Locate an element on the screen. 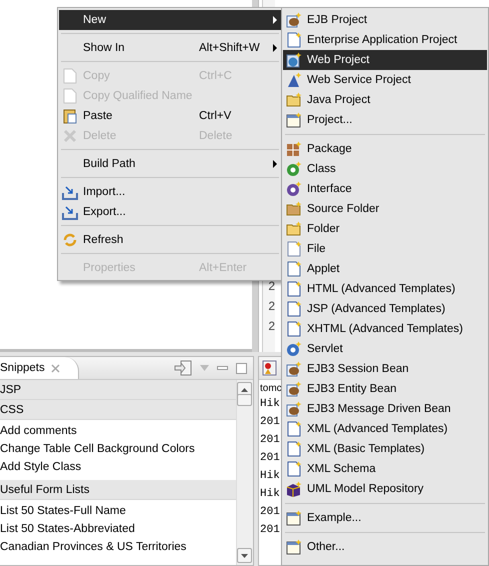 Image resolution: width=489 pixels, height=566 pixels. menu-item: File is located at coordinates (385, 249).